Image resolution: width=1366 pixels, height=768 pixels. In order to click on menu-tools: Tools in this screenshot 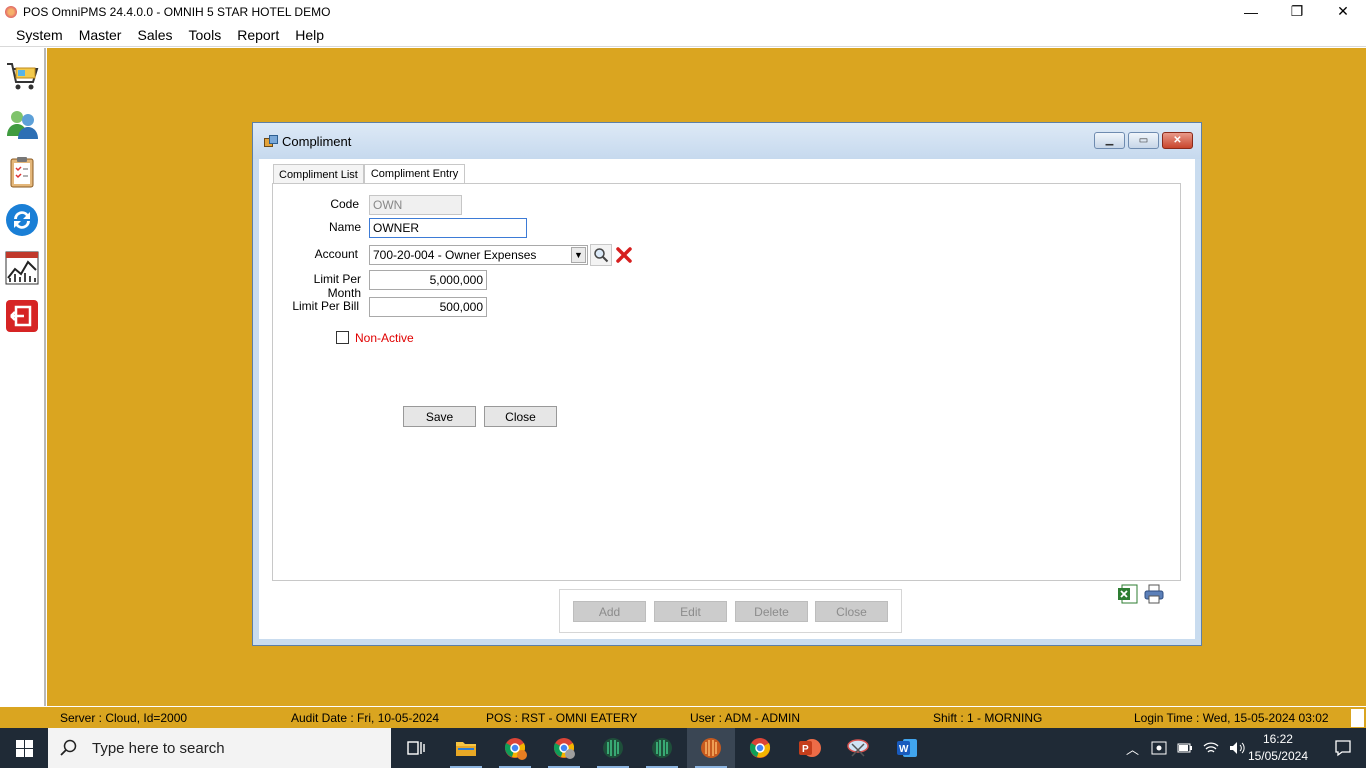, I will do `click(205, 35)`.